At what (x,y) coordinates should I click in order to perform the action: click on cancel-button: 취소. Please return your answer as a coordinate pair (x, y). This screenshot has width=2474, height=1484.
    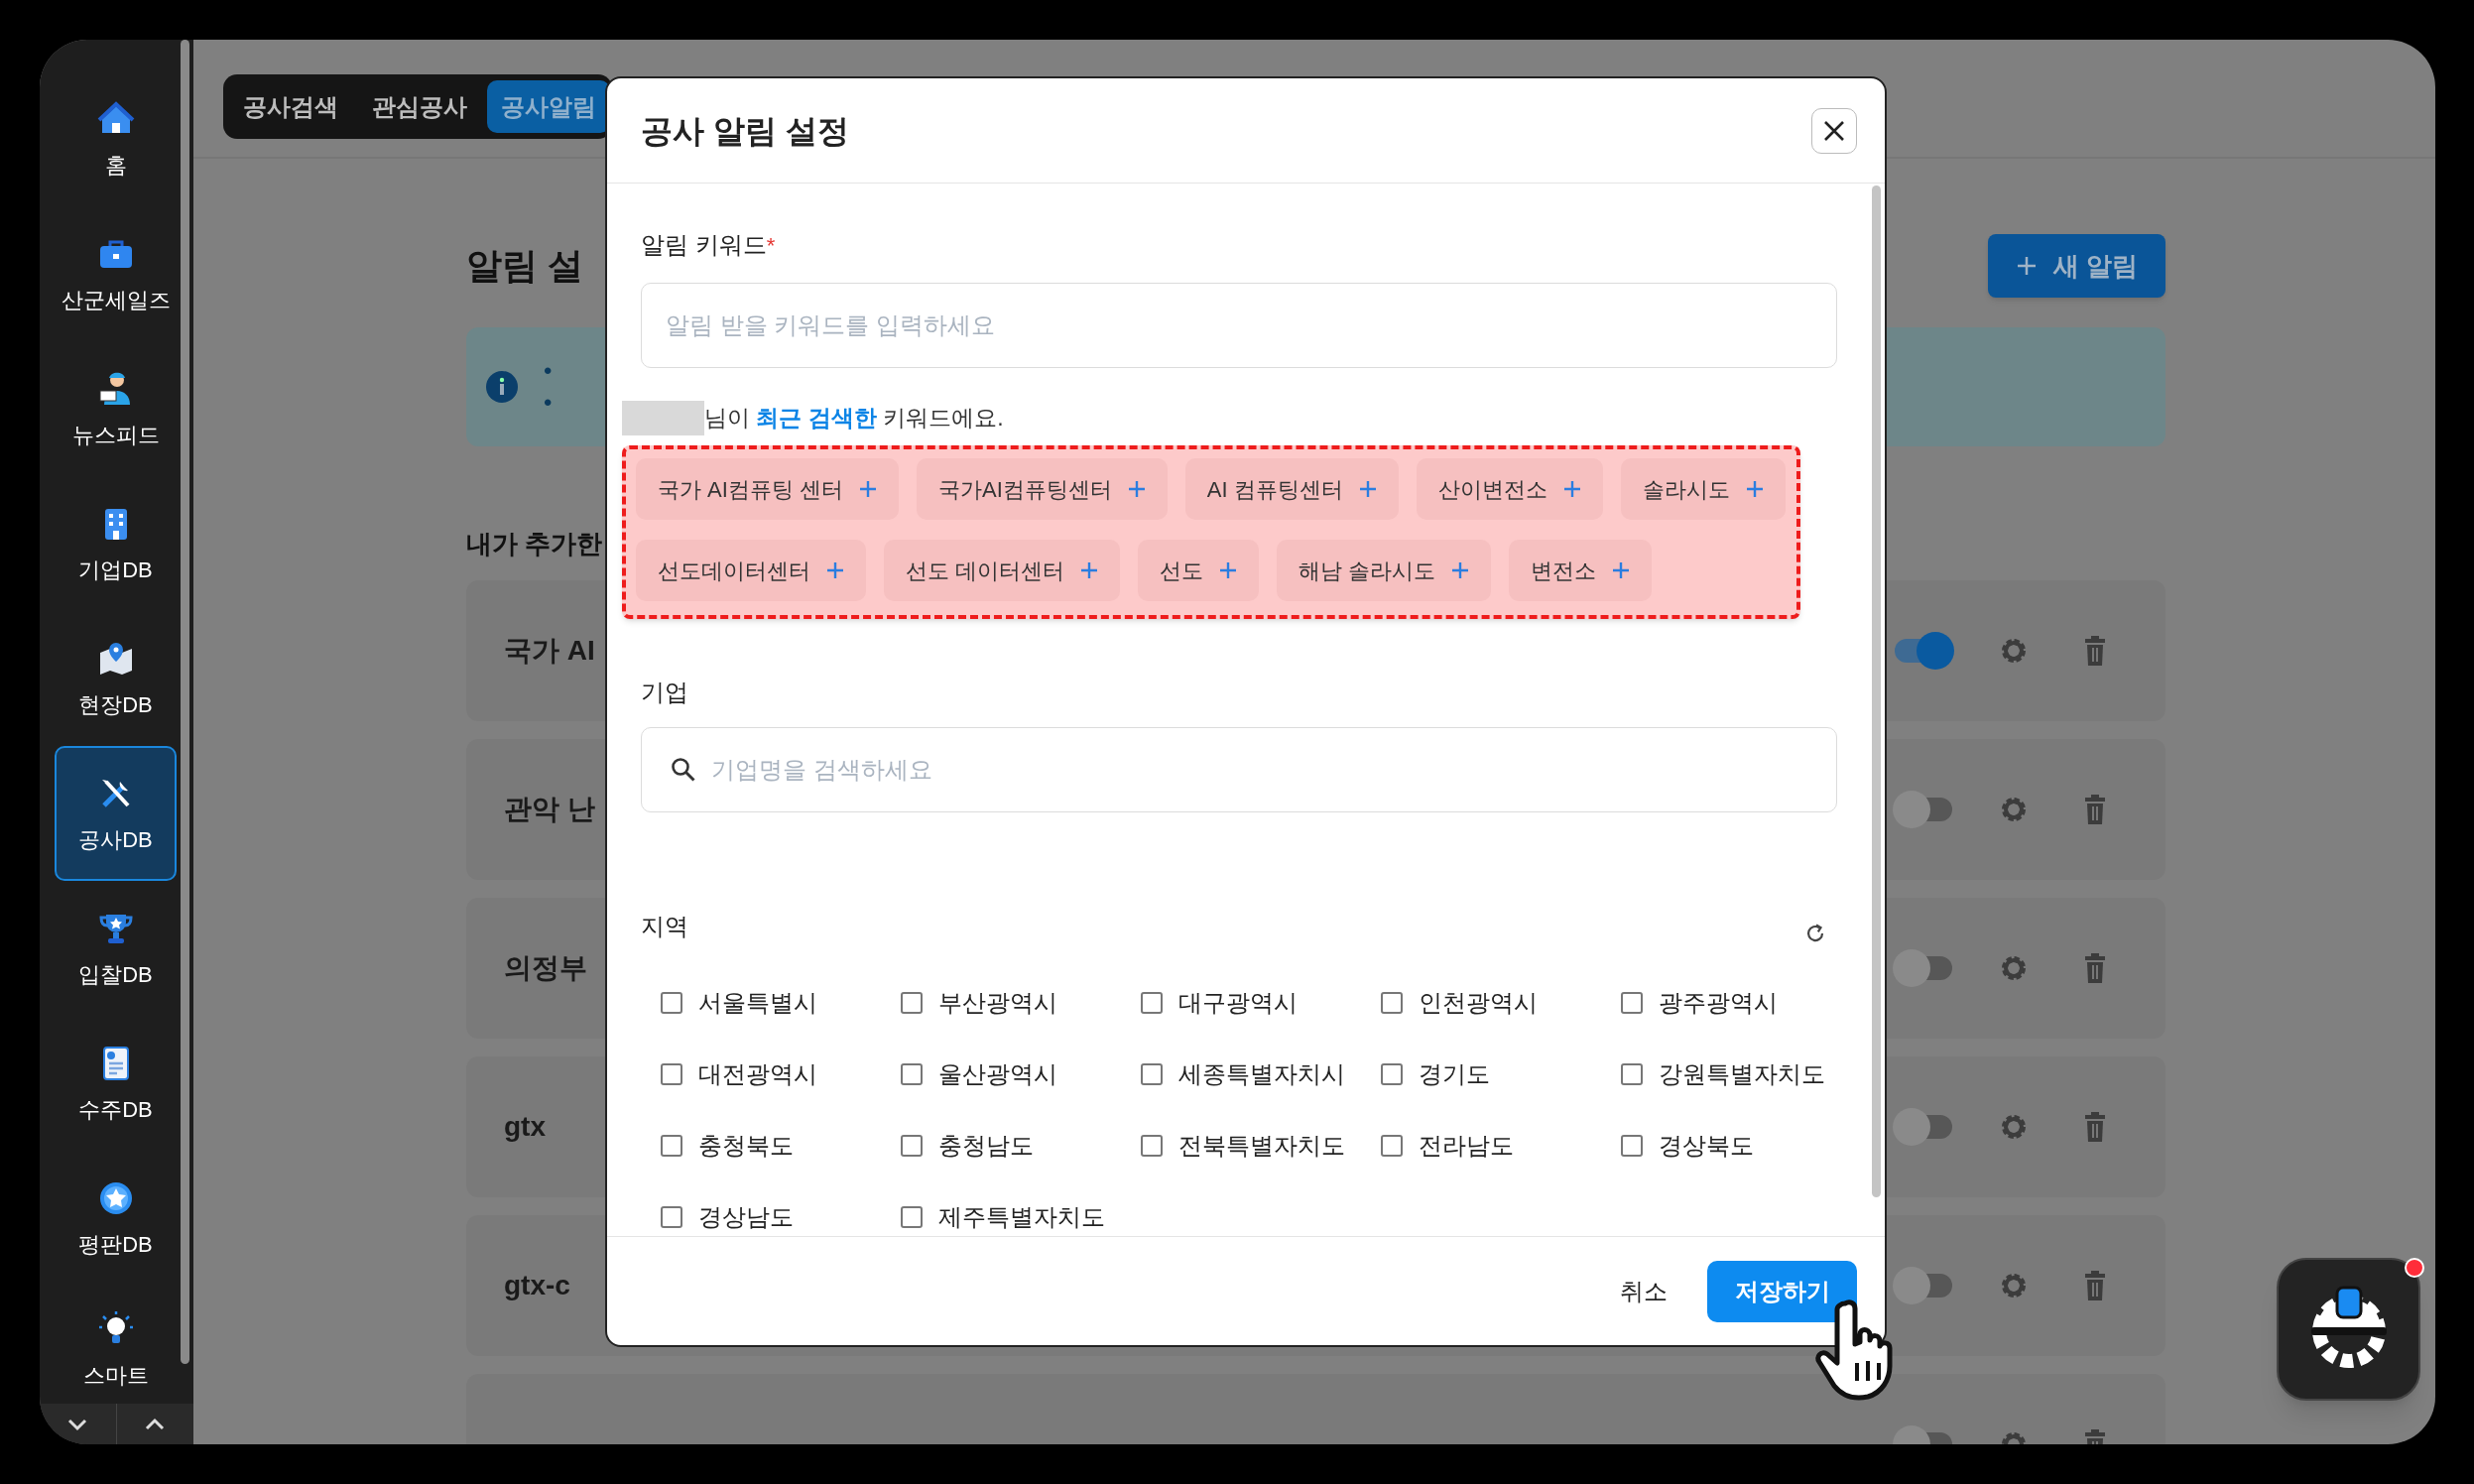
    Looking at the image, I should click on (1643, 1291).